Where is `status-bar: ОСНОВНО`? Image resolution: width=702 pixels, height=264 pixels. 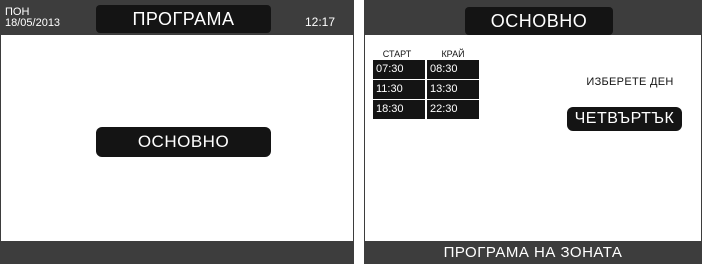 status-bar: ОСНОВНО is located at coordinates (533, 18).